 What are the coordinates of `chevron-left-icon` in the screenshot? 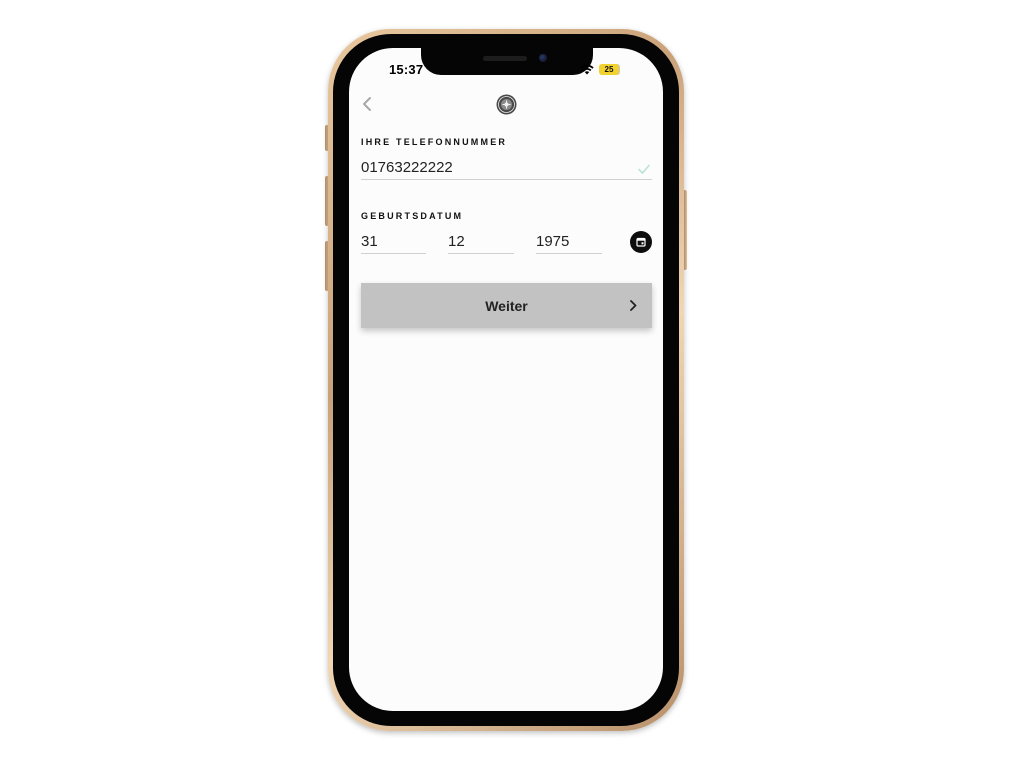 It's located at (367, 104).